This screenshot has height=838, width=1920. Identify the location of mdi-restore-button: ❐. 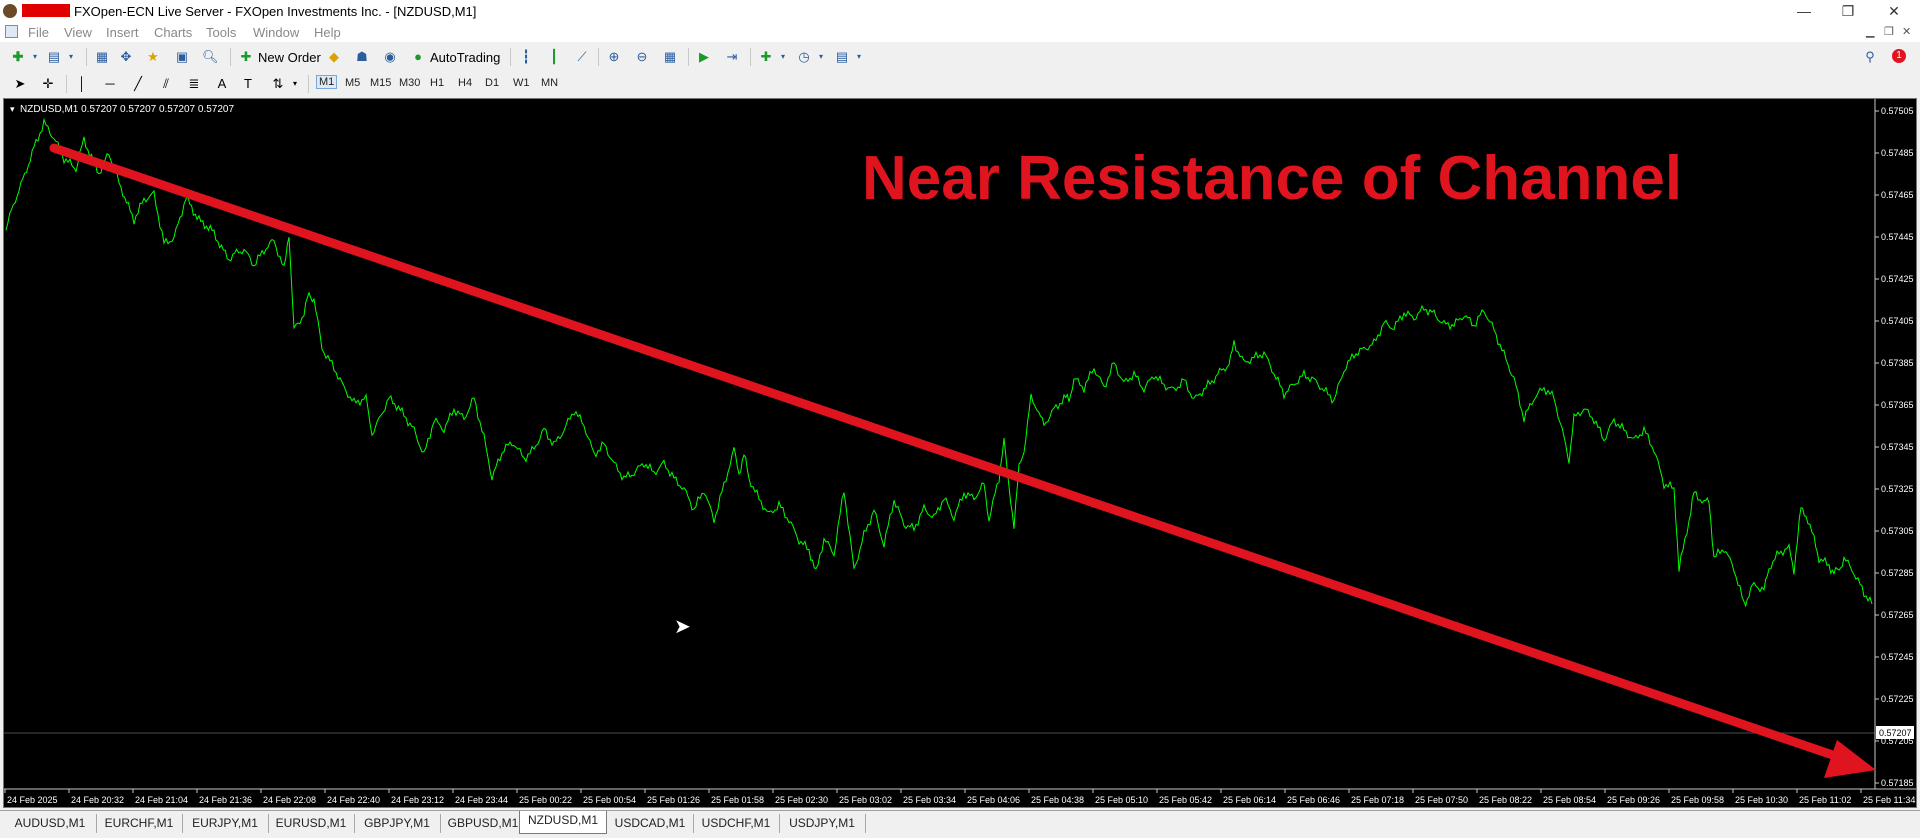
(1889, 31).